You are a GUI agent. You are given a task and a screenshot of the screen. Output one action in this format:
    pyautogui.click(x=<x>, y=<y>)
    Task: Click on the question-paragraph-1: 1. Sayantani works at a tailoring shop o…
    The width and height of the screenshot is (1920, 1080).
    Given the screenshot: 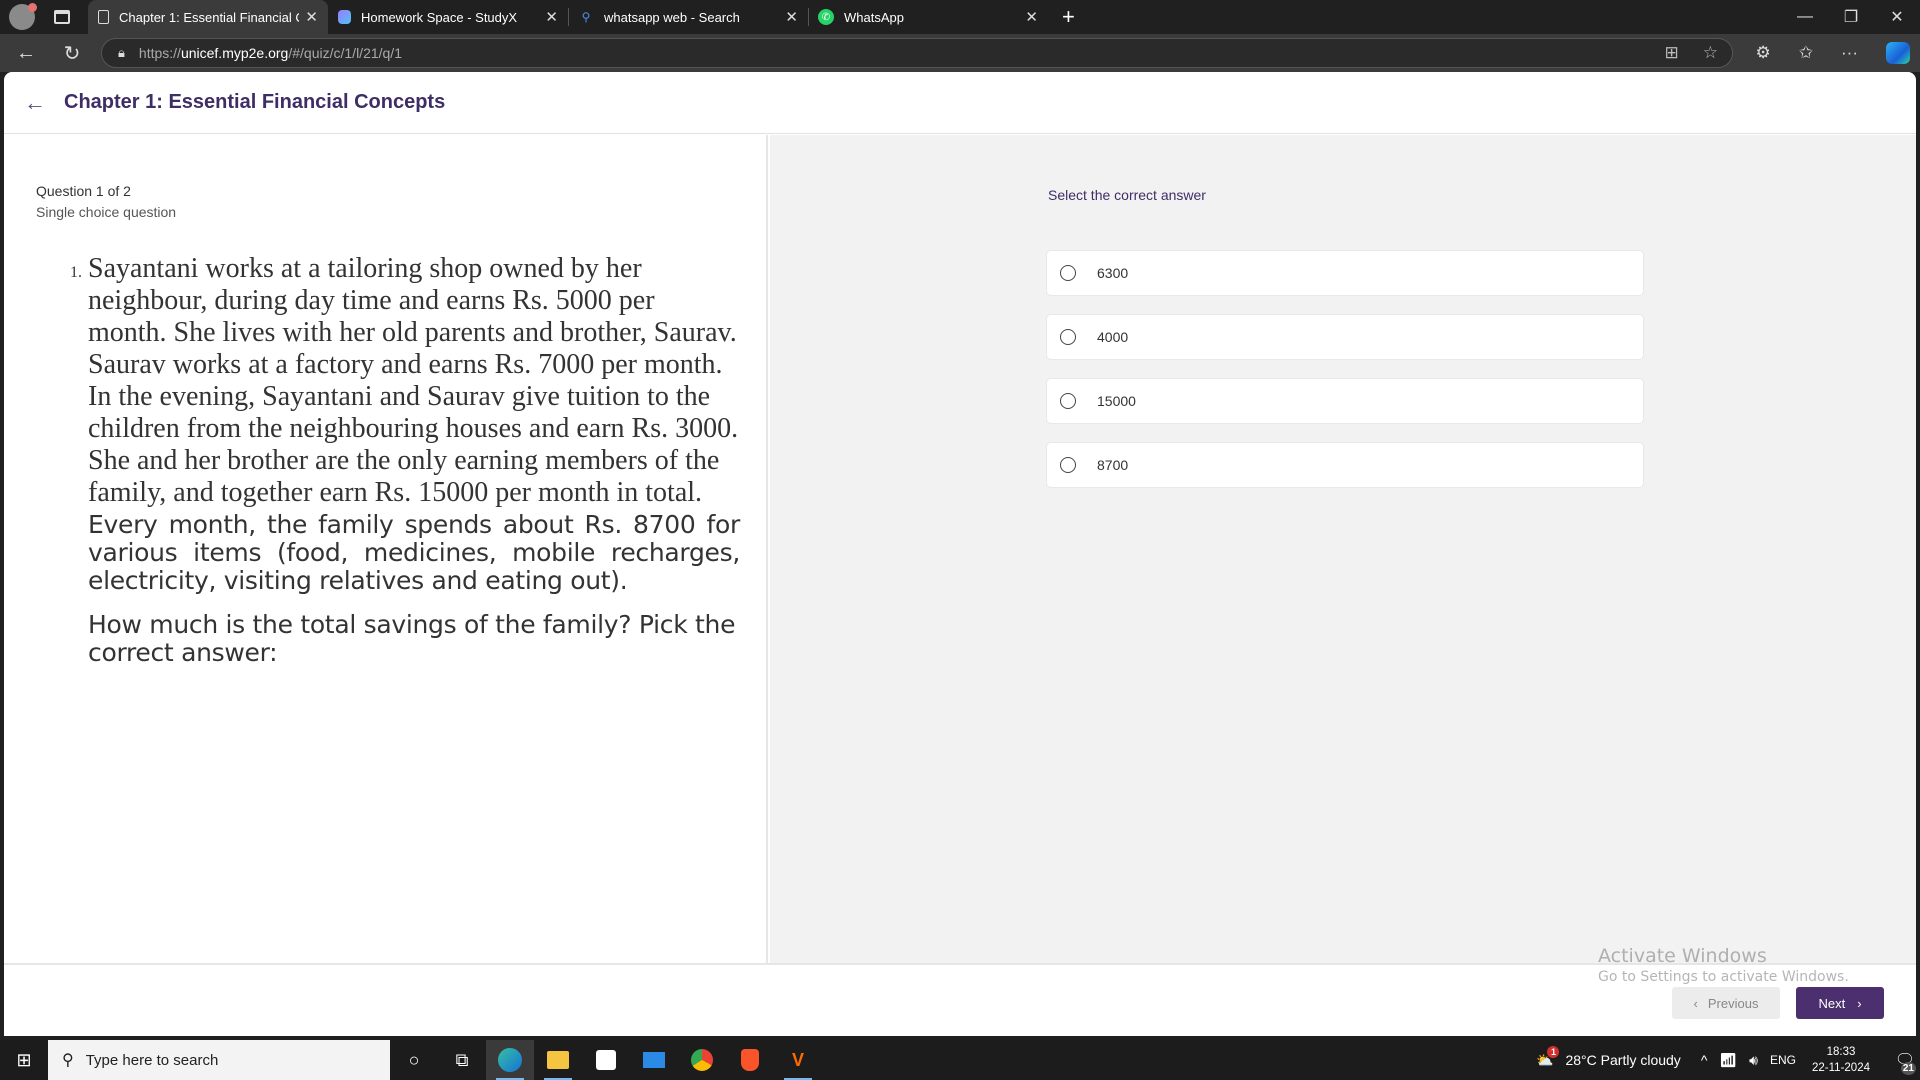 What is the action you would take?
    pyautogui.click(x=405, y=381)
    